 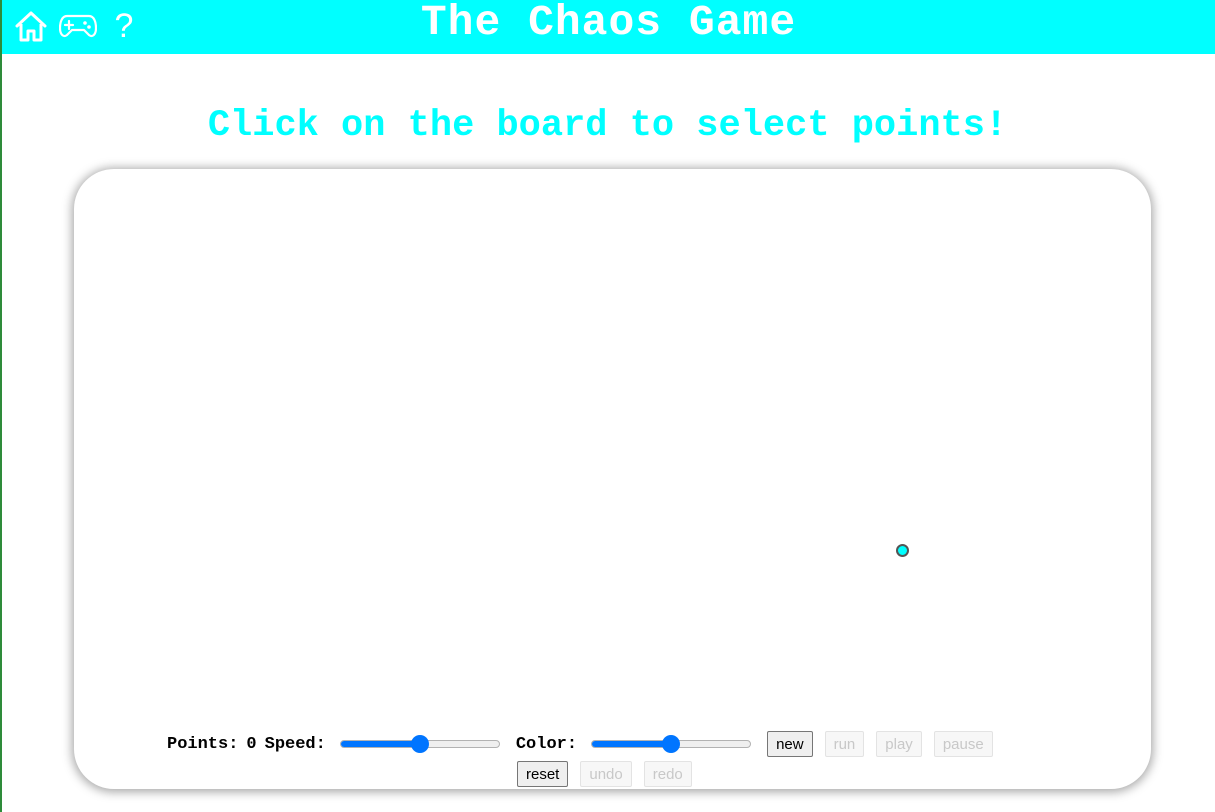 I want to click on speed-label: Speed:, so click(x=295, y=744).